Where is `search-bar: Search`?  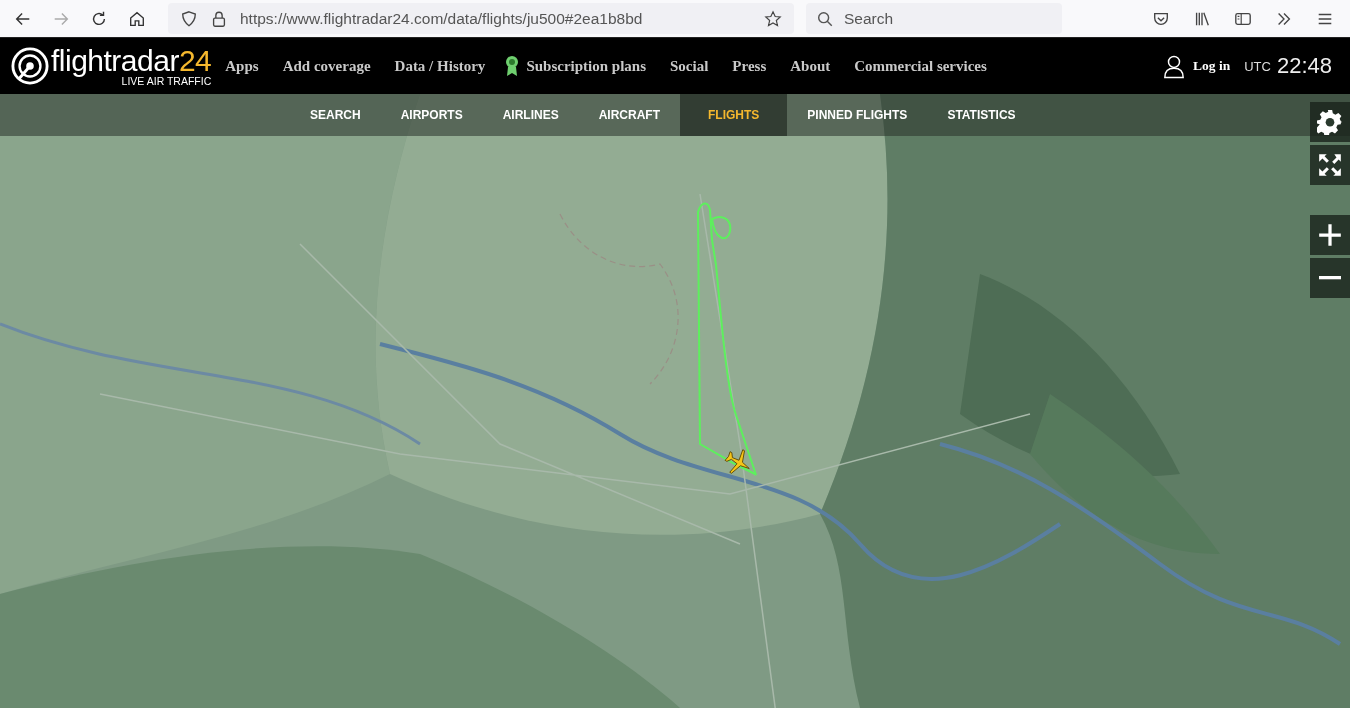 search-bar: Search is located at coordinates (934, 18).